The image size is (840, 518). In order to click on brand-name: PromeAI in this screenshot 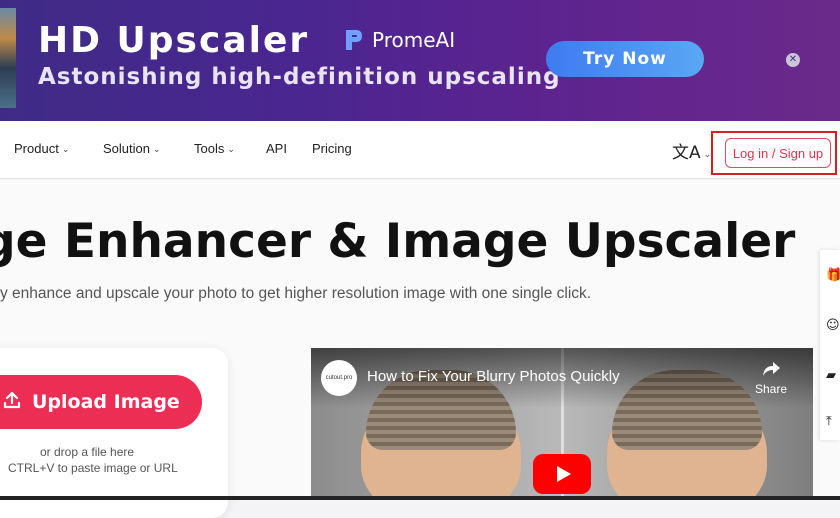, I will do `click(414, 40)`.